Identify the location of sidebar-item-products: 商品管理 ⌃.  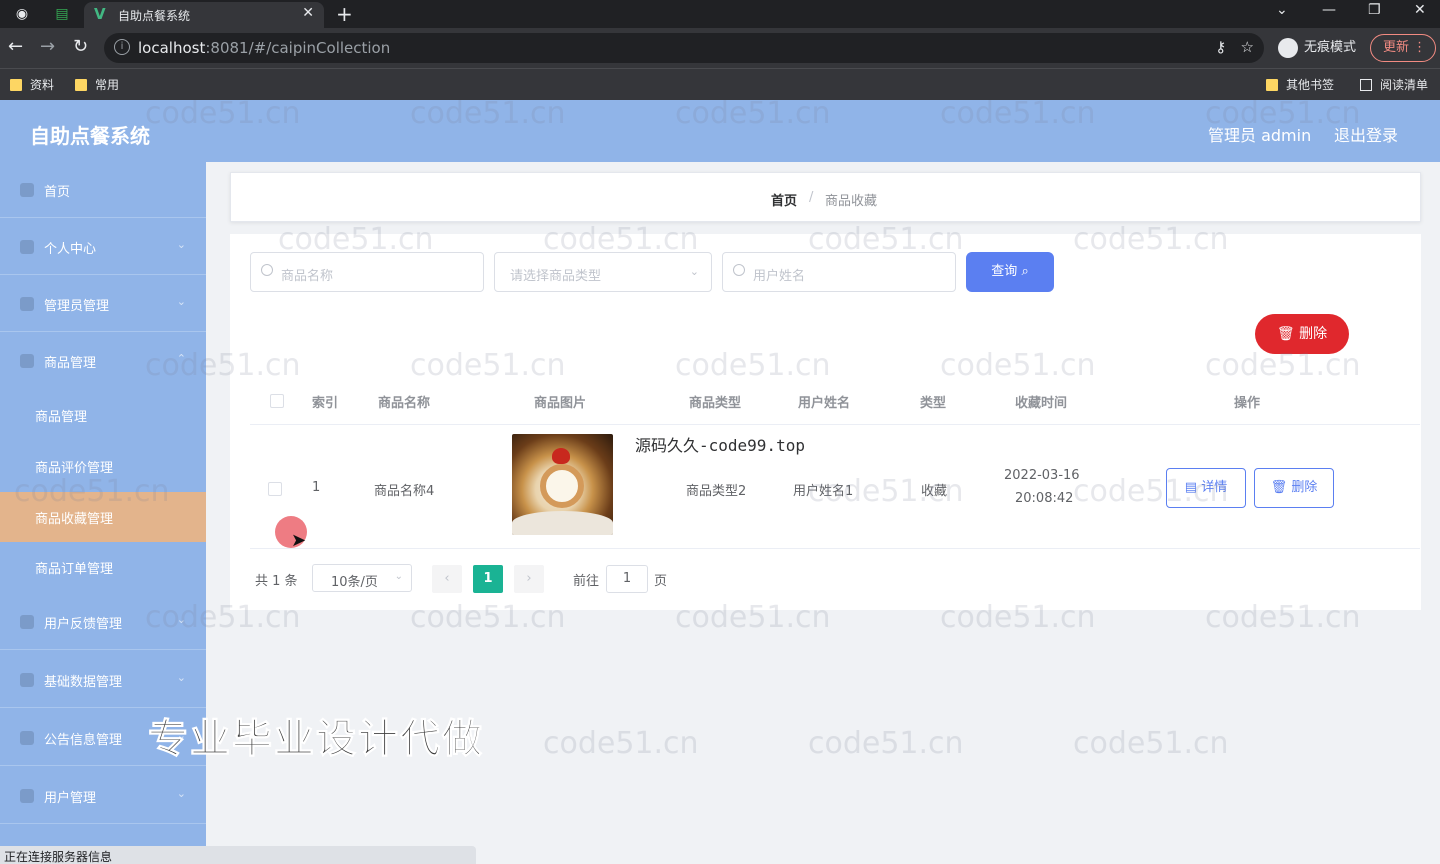
(103, 361).